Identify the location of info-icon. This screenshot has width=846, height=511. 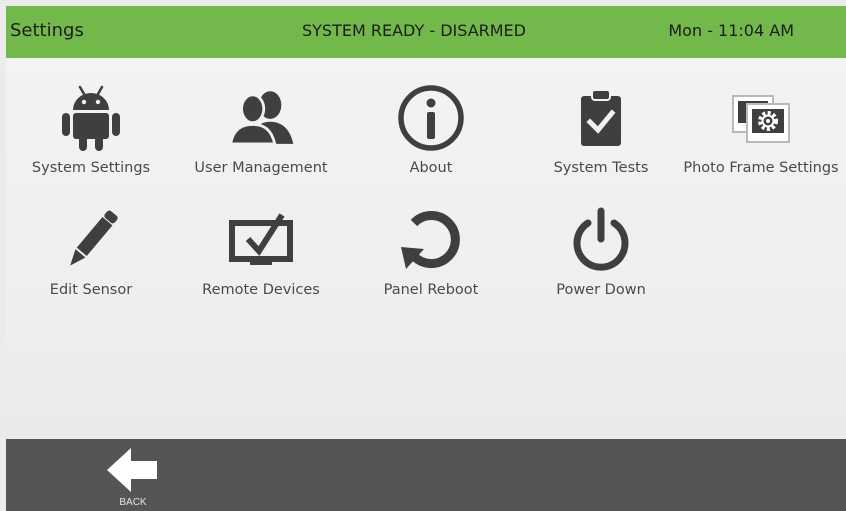
(431, 118).